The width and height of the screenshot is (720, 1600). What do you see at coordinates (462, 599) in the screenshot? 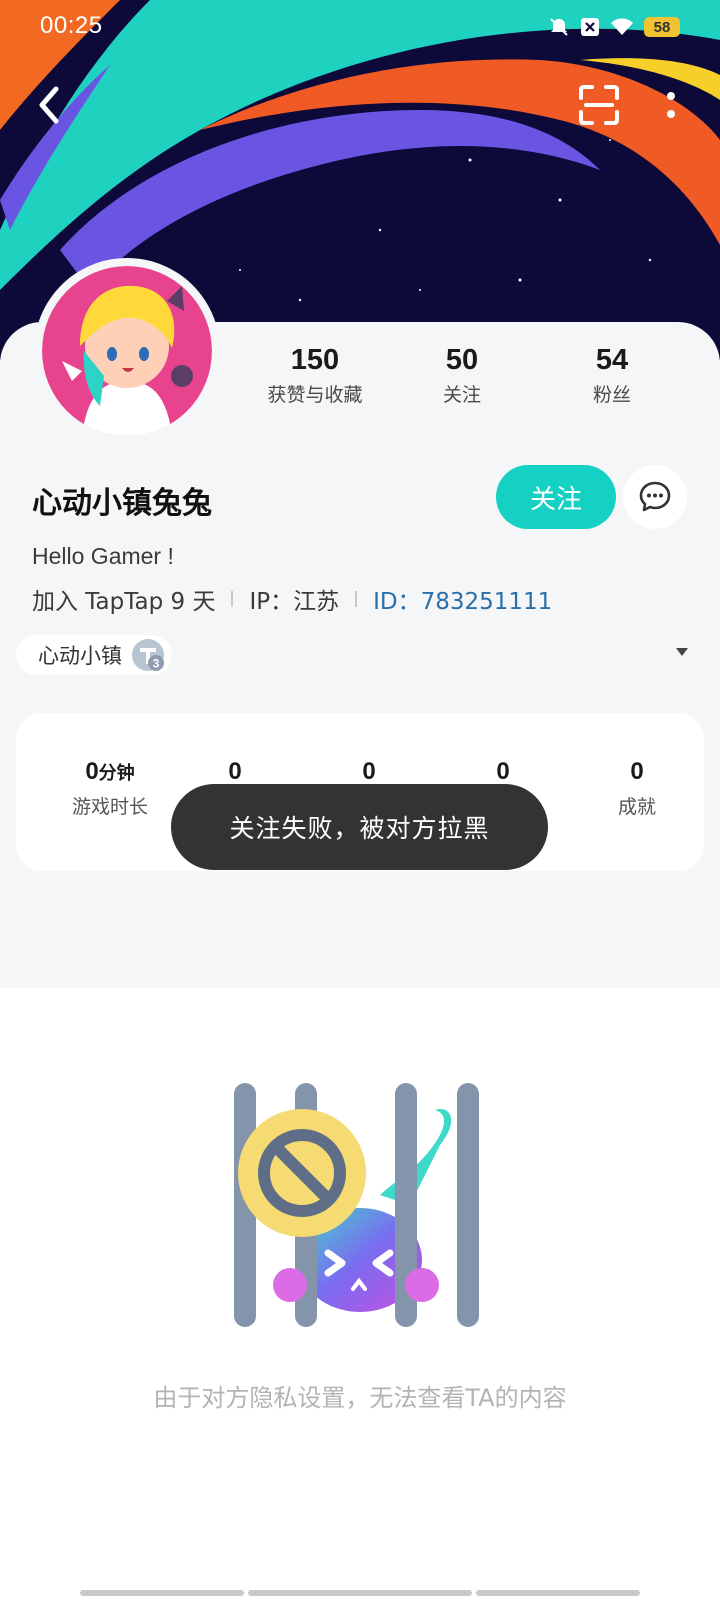
I see `user-id: ID：783251111` at bounding box center [462, 599].